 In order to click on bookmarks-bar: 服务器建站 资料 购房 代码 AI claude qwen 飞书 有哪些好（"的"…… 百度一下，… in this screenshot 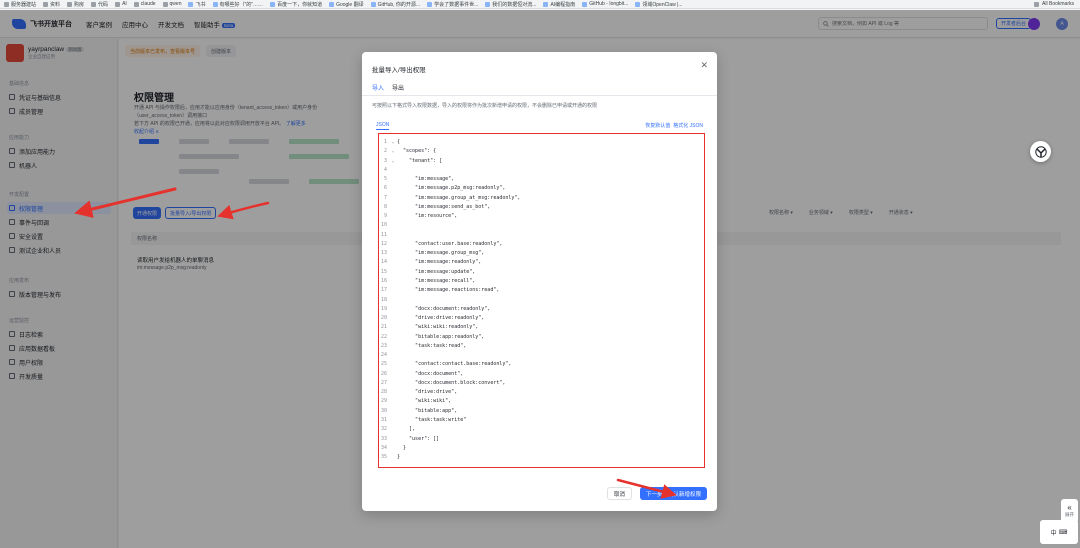, I will do `click(540, 4)`.